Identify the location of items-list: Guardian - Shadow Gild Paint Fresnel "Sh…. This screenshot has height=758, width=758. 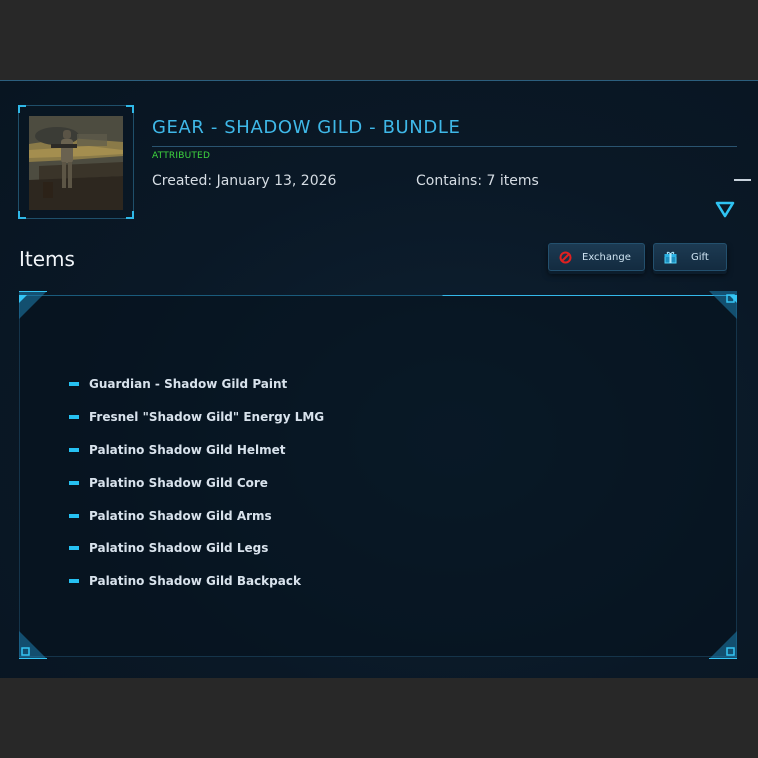
(196, 483).